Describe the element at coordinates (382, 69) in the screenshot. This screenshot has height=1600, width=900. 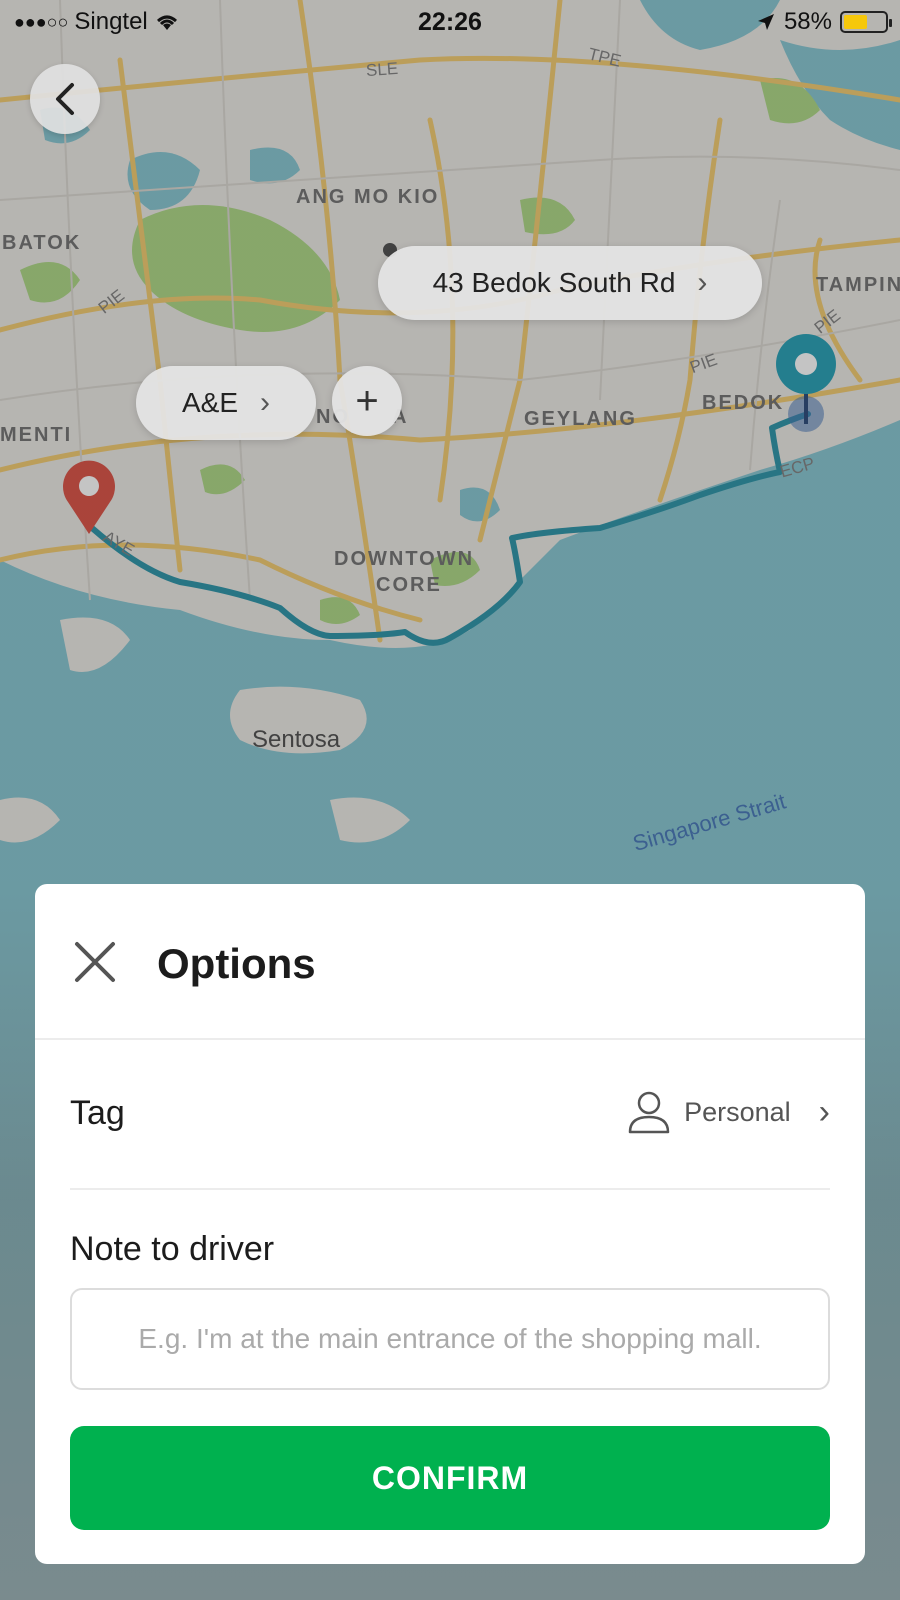
I see `road-label-sle: SLE` at that location.